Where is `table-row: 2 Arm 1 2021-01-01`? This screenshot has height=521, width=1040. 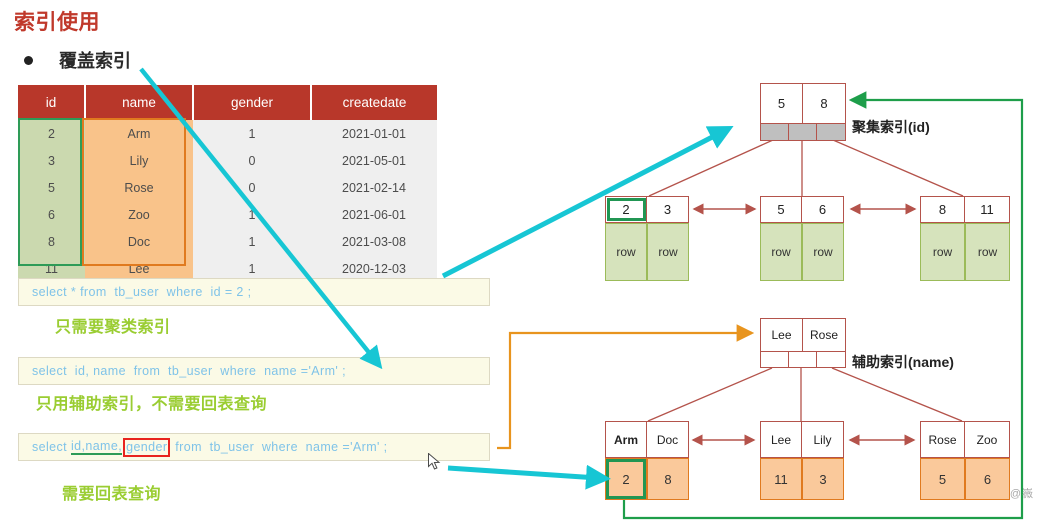
table-row: 2 Arm 1 2021-01-01 is located at coordinates (227, 133).